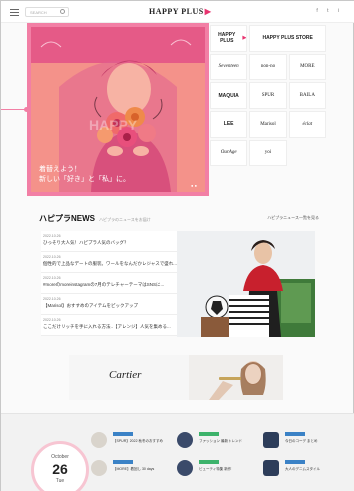  Describe the element at coordinates (287, 38) in the screenshot. I see `brand-happyplus-store: HAPPY PLUS STORE` at that location.